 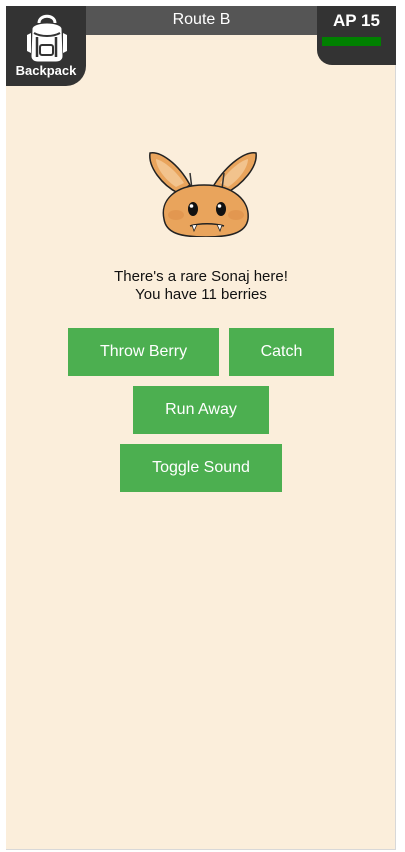 I want to click on route-title: Route B, so click(x=201, y=20).